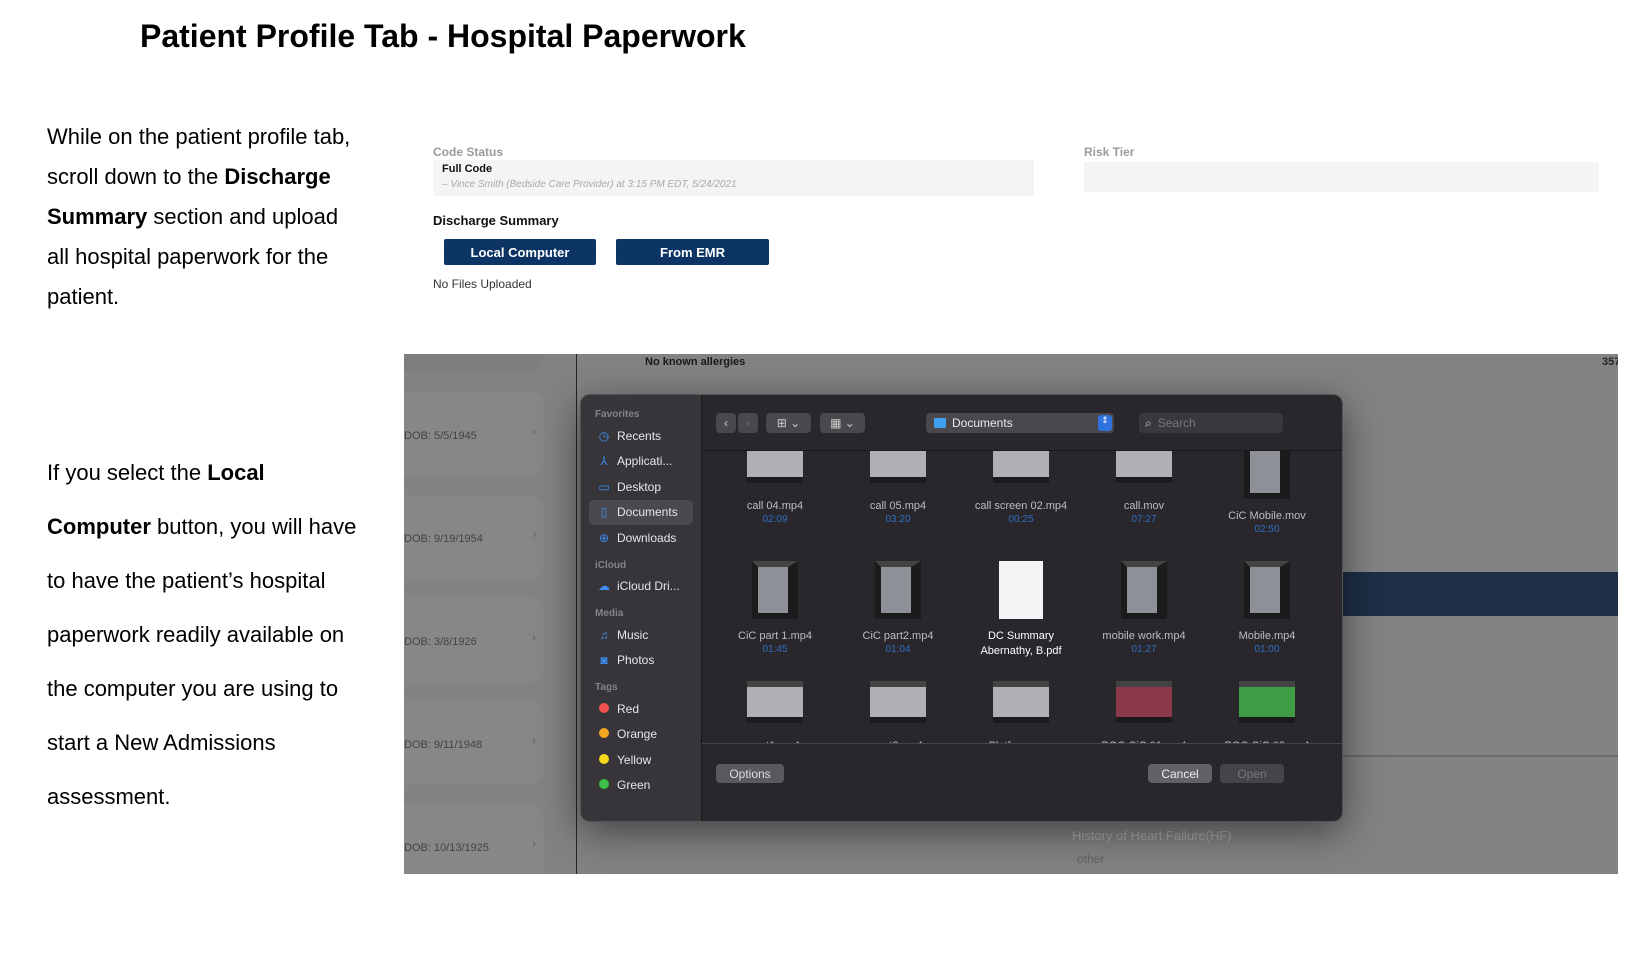 The width and height of the screenshot is (1652, 954). I want to click on discharge-summary-heading: Discharge Summary, so click(496, 220).